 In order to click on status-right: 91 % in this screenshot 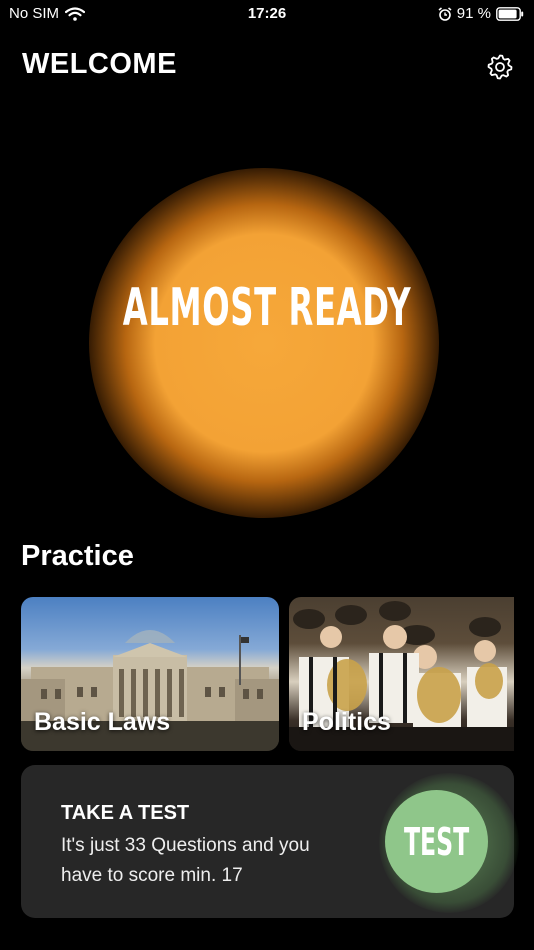, I will do `click(481, 13)`.